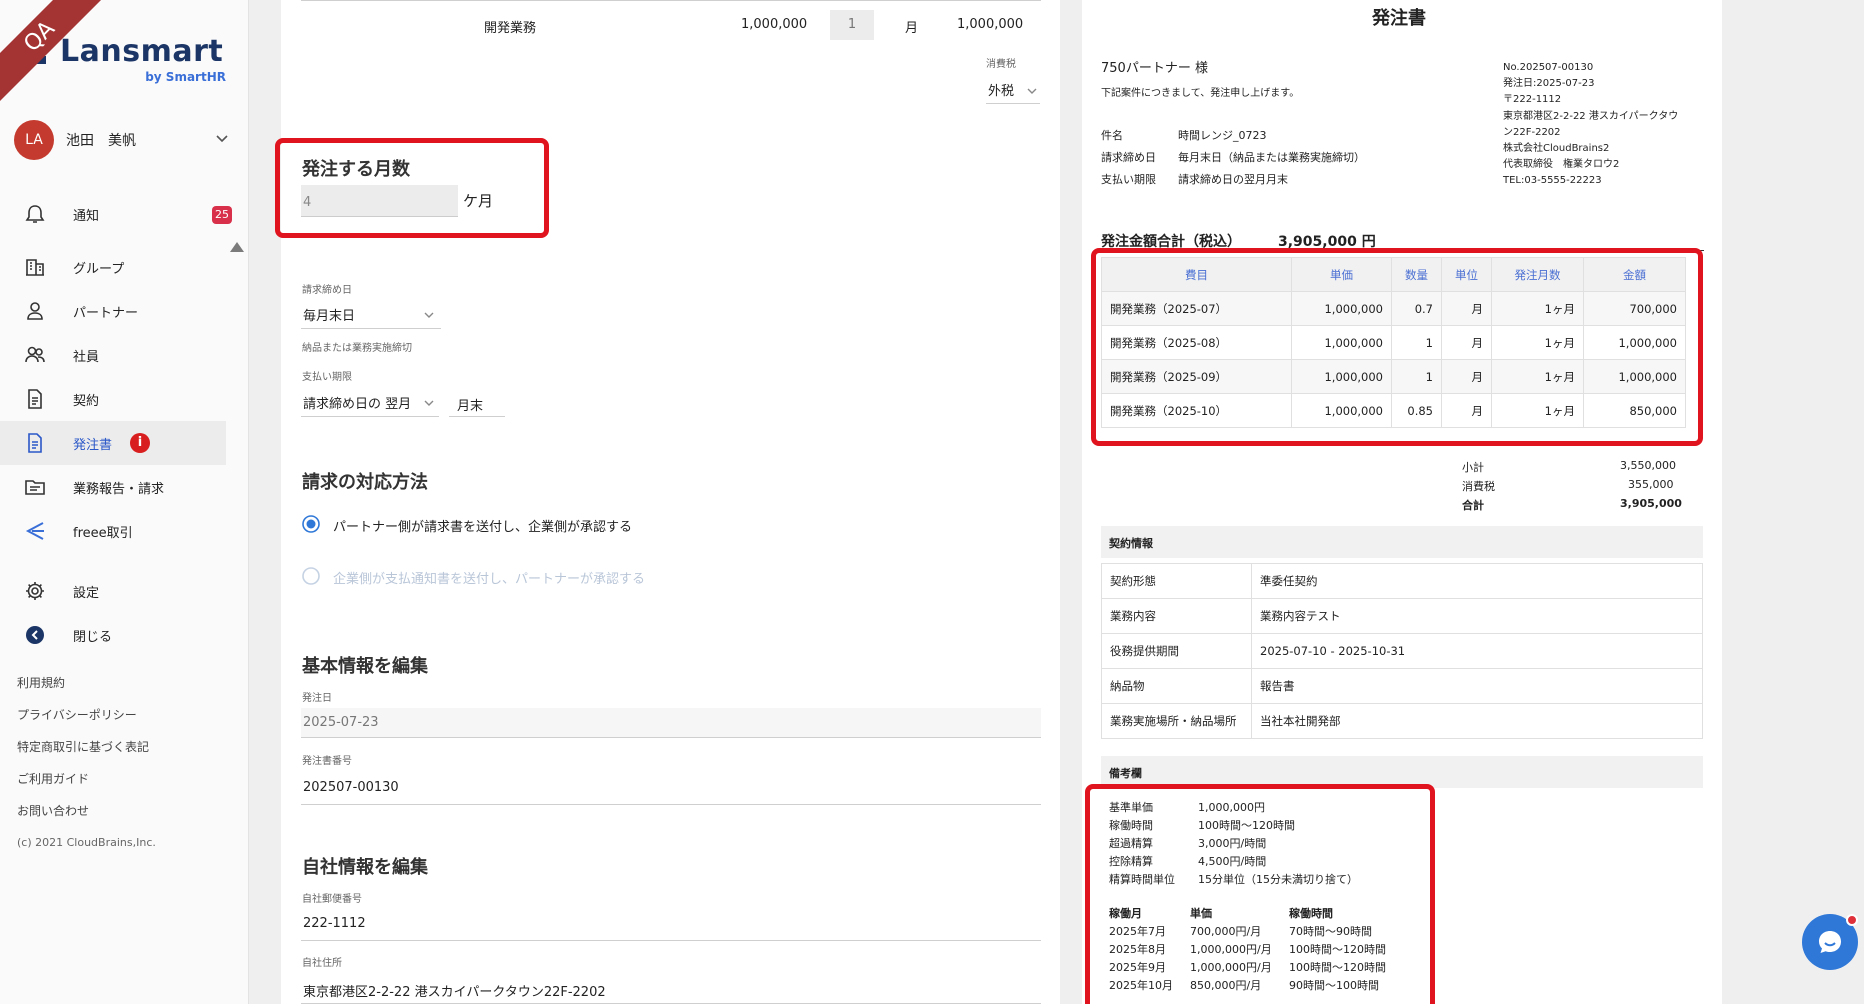  Describe the element at coordinates (113, 635) in the screenshot. I see `nav-item-close: 閉じる` at that location.